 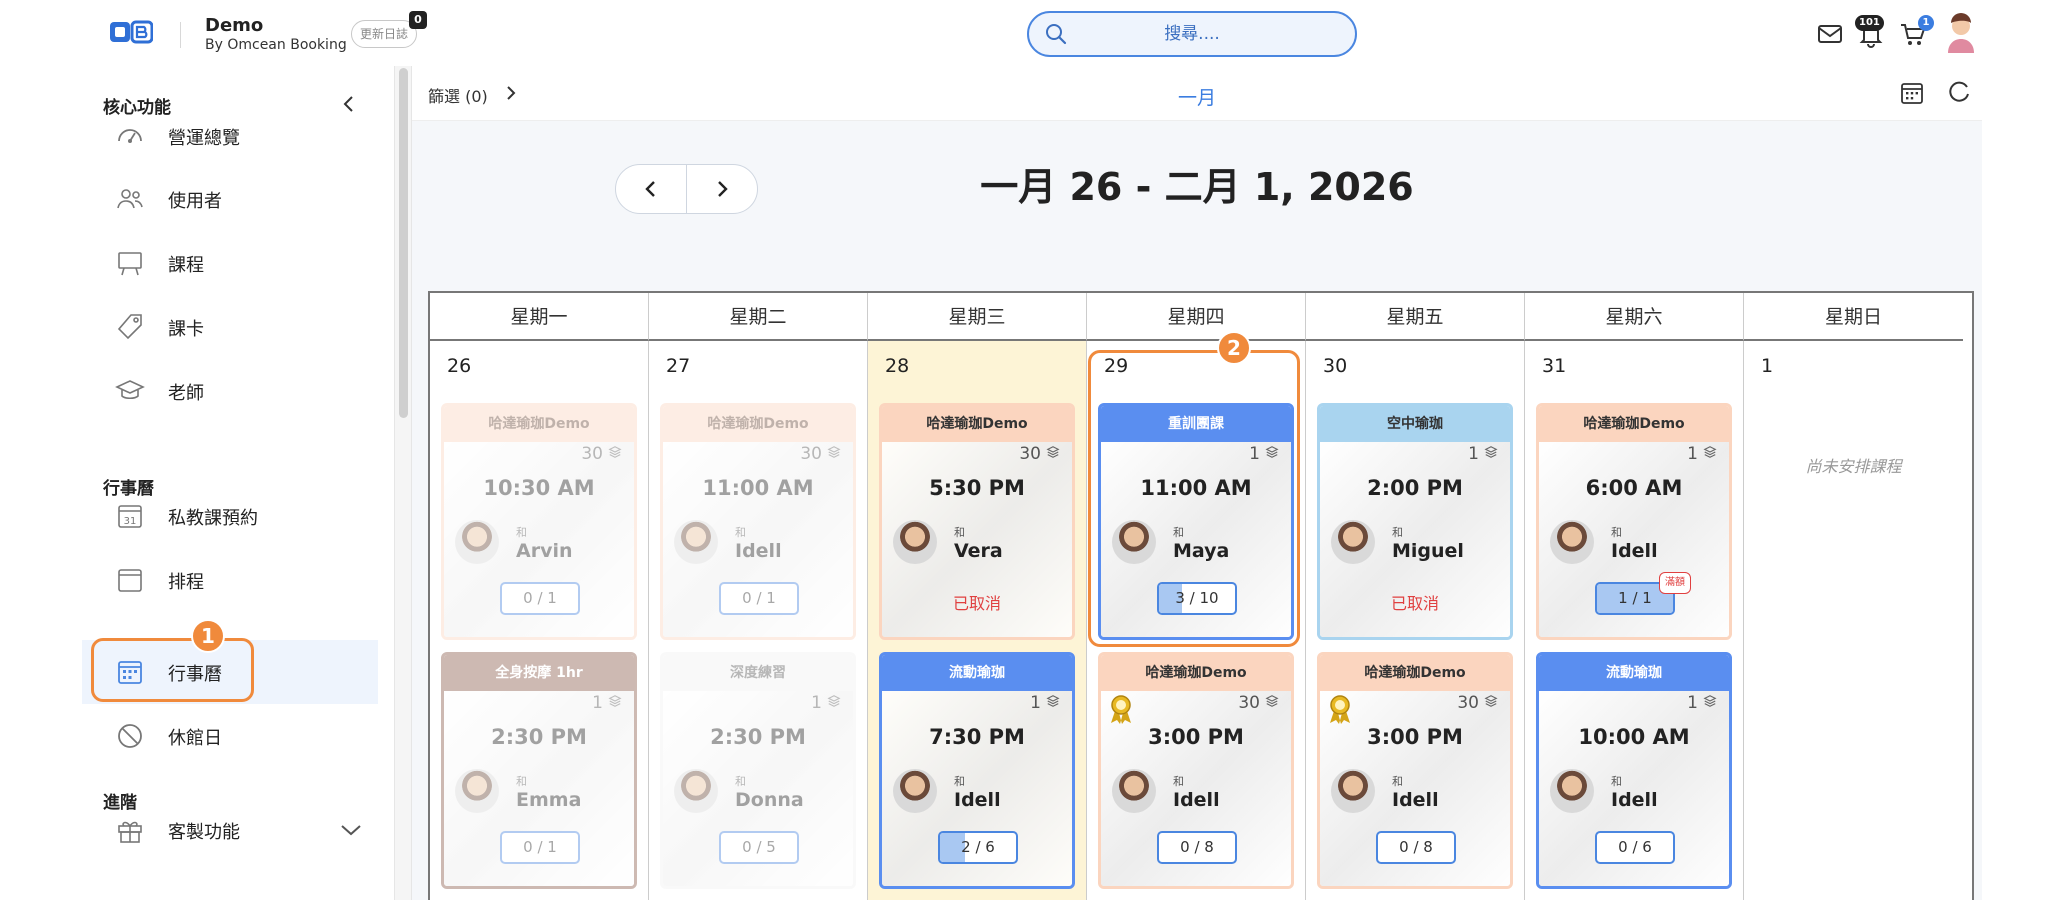 I want to click on booking-count: 0 / 6, so click(x=1635, y=847).